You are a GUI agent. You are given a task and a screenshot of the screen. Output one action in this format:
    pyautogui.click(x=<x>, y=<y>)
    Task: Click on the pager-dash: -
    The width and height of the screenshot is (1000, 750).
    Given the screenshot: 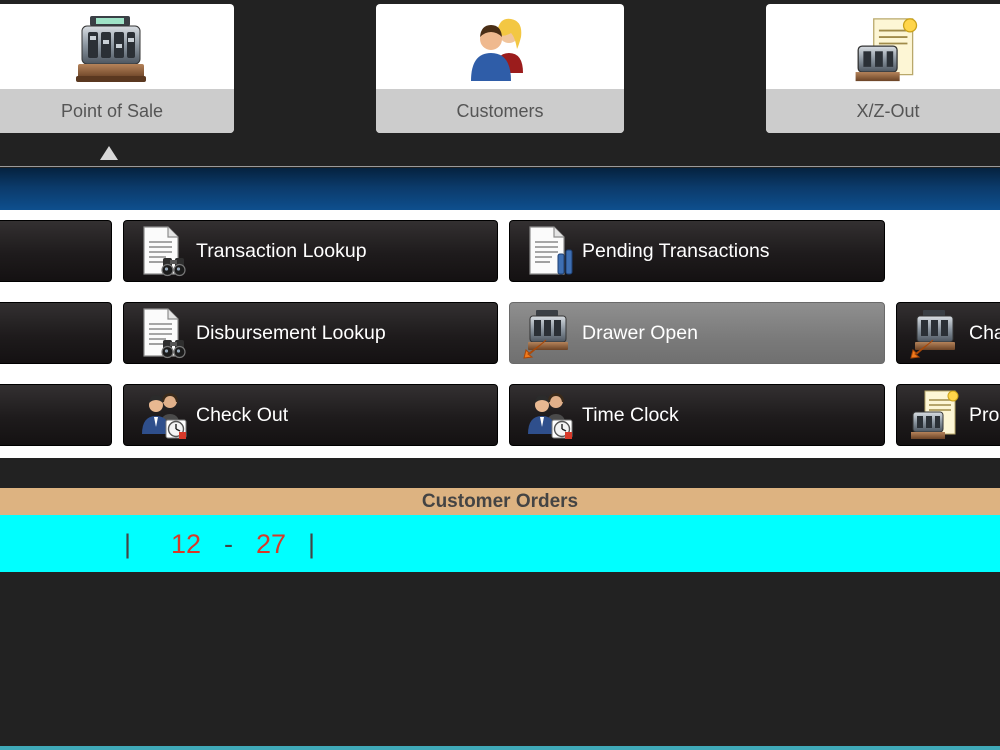 What is the action you would take?
    pyautogui.click(x=228, y=544)
    